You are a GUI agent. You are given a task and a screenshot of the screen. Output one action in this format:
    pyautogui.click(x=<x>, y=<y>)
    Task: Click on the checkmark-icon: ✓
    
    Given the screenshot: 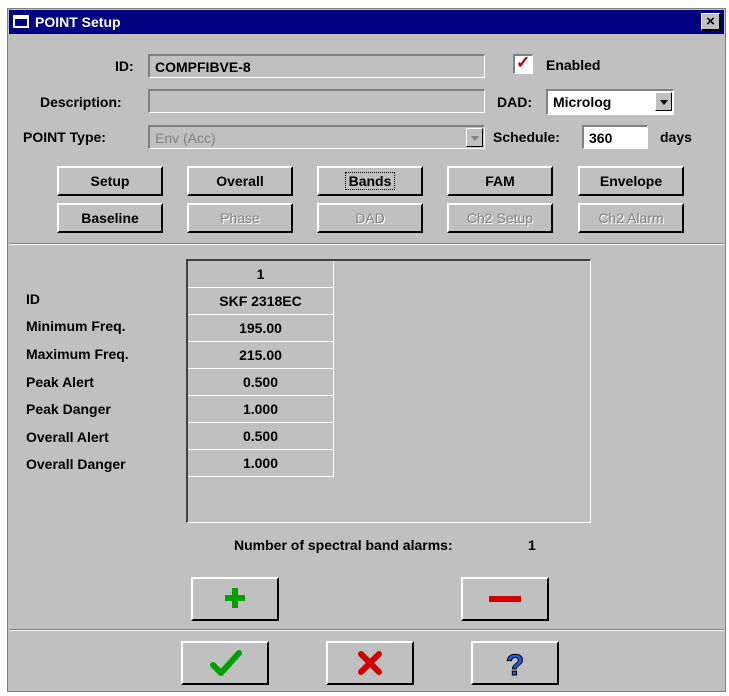 What is the action you would take?
    pyautogui.click(x=523, y=62)
    